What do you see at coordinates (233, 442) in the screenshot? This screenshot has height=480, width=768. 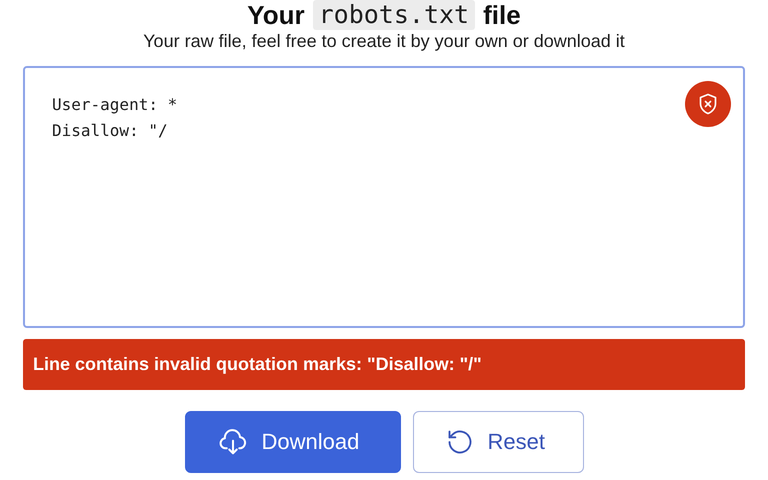 I see `cloud-download-icon` at bounding box center [233, 442].